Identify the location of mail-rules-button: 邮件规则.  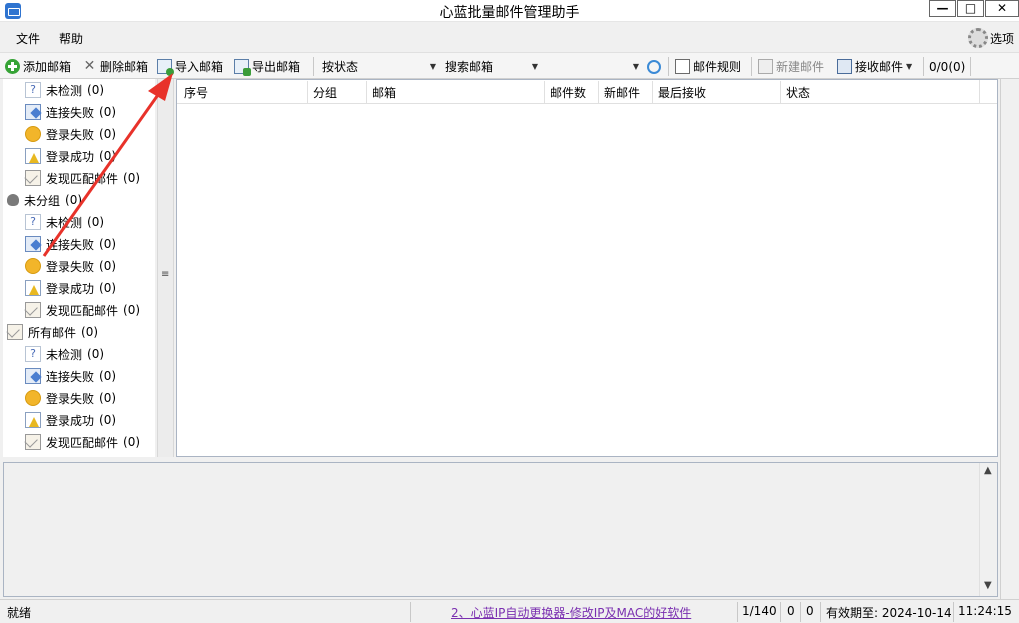
(708, 66).